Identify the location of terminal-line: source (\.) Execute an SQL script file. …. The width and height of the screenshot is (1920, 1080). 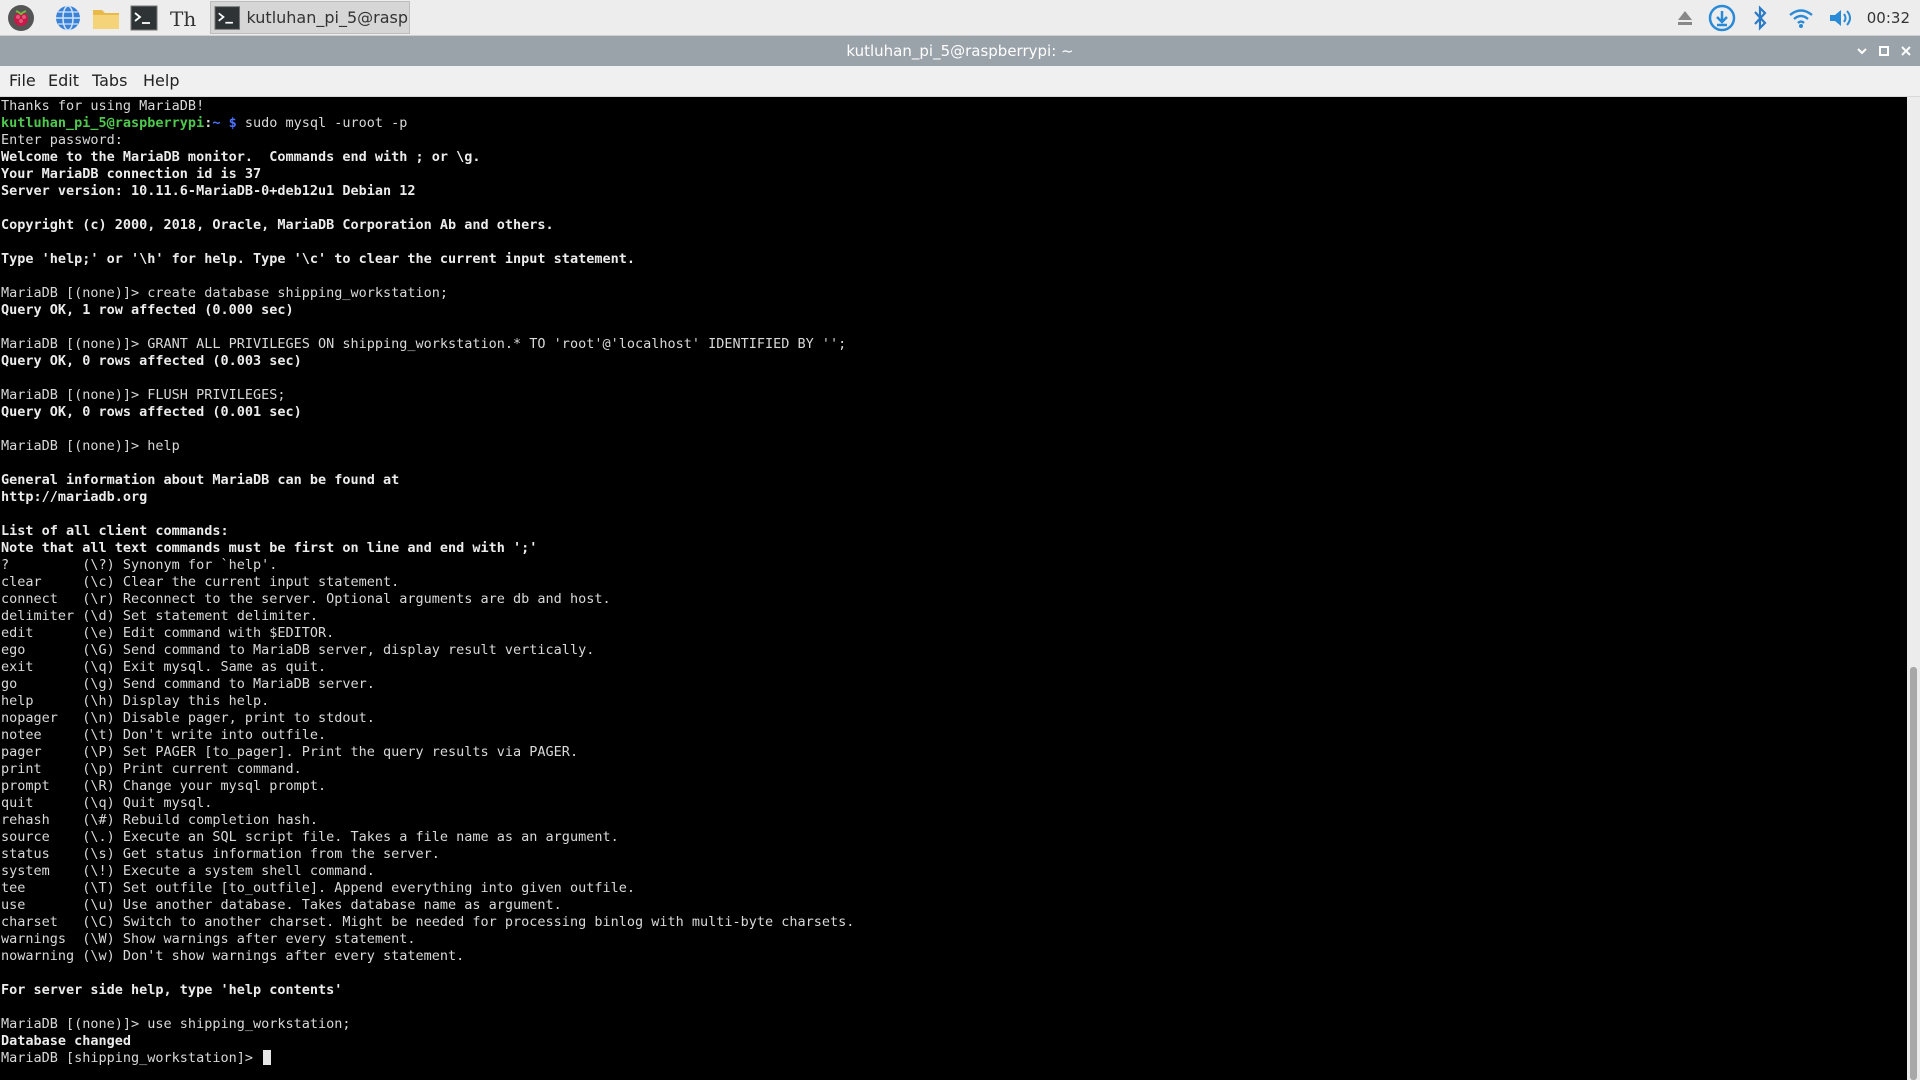
(310, 837).